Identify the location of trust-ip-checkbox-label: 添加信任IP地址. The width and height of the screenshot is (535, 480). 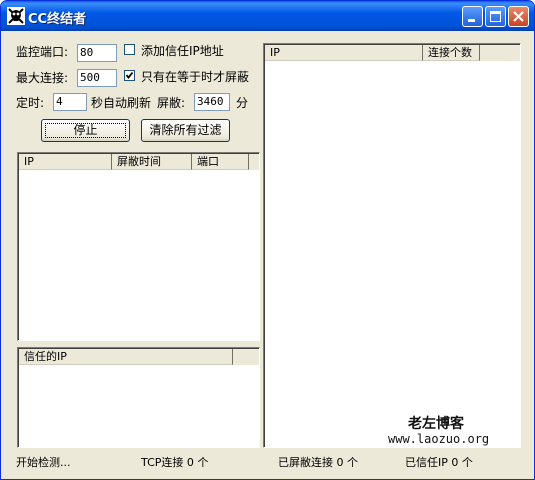
(182, 50).